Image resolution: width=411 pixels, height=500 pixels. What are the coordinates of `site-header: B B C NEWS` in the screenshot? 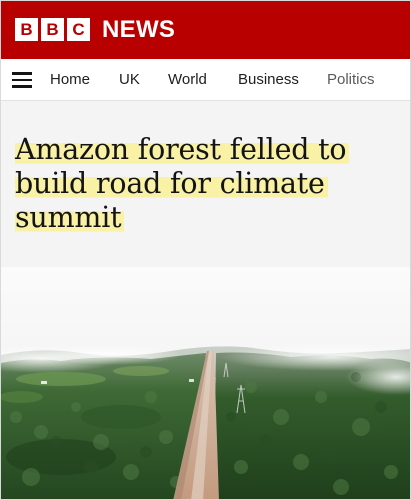 It's located at (205, 30).